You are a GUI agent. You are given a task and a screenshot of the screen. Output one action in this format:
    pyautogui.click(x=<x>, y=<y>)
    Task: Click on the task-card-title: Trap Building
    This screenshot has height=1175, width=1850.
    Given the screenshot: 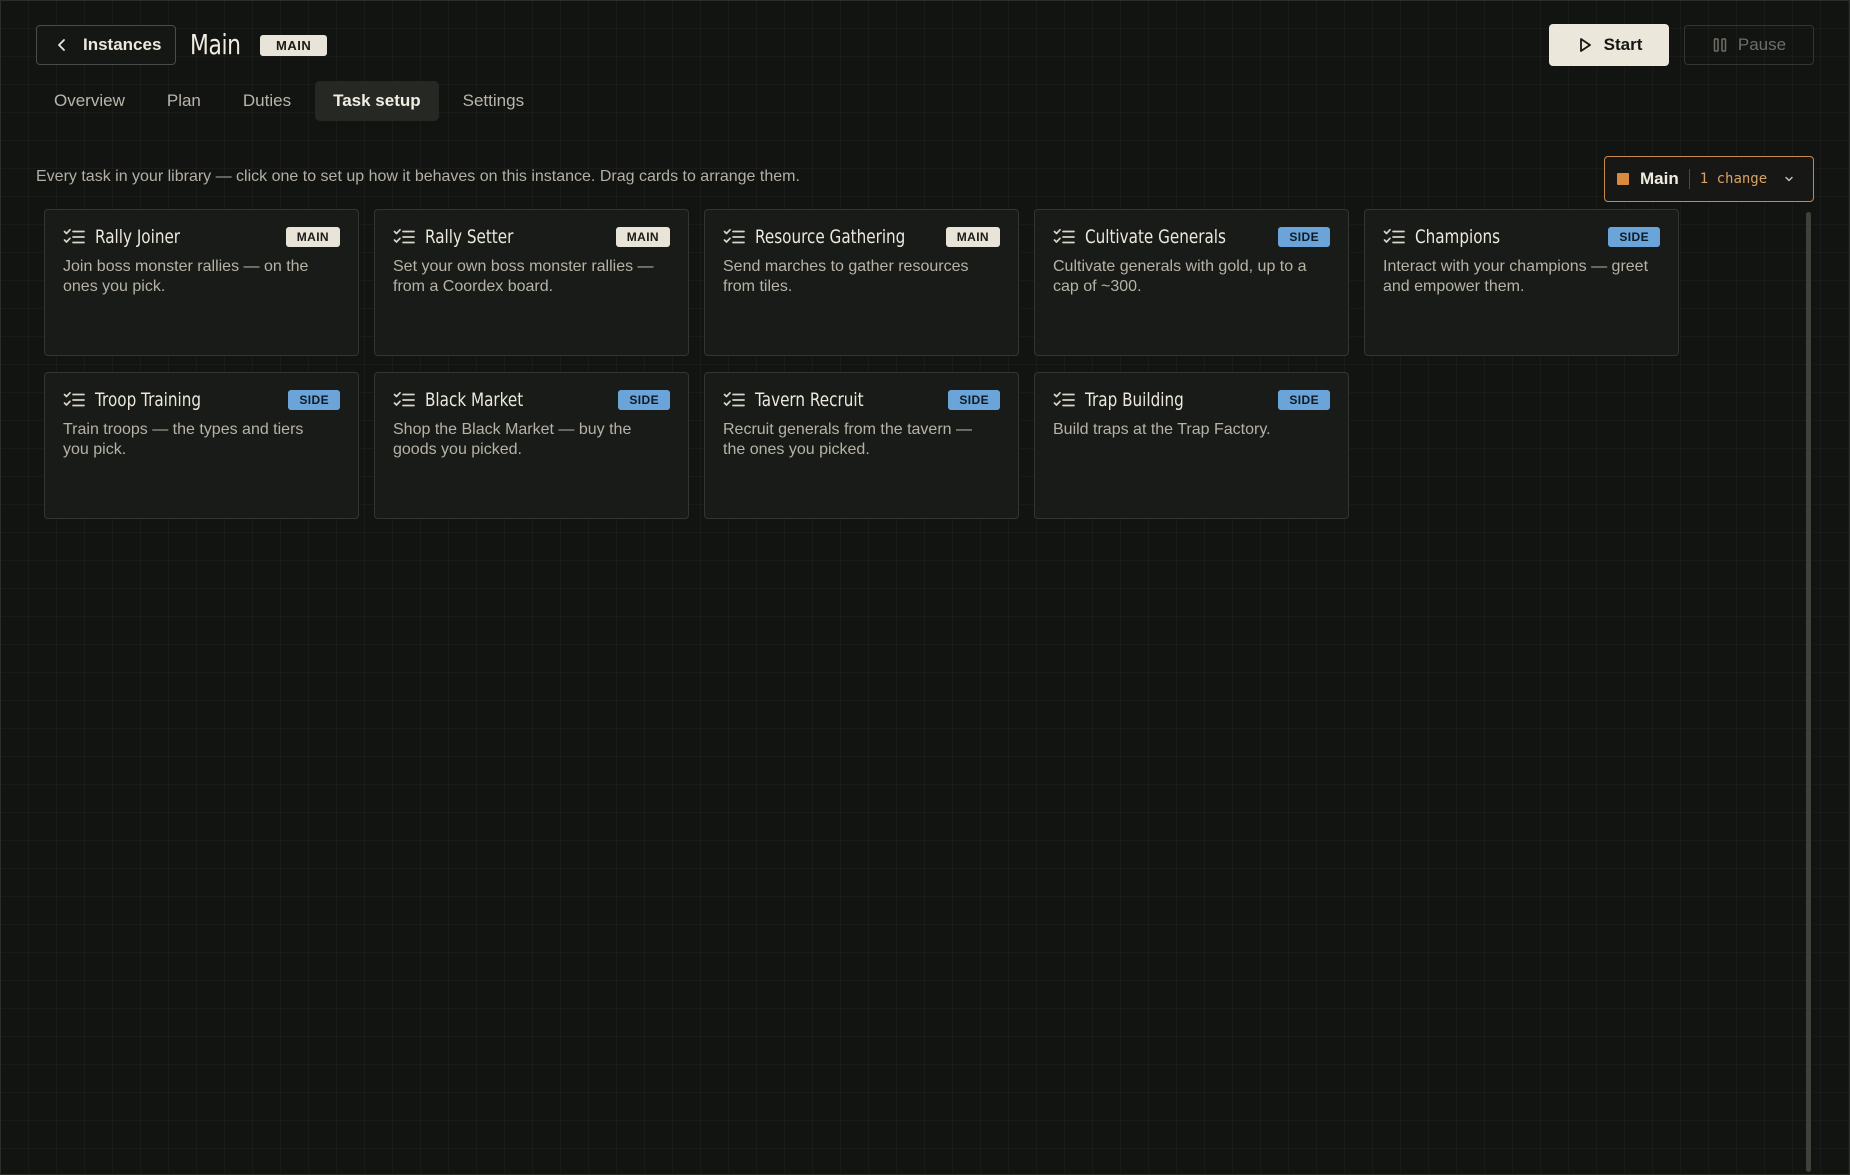 What is the action you would take?
    pyautogui.click(x=1134, y=400)
    